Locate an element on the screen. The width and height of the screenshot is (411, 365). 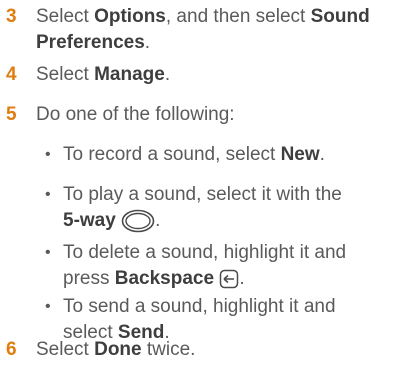
new-label: New is located at coordinates (300, 154).